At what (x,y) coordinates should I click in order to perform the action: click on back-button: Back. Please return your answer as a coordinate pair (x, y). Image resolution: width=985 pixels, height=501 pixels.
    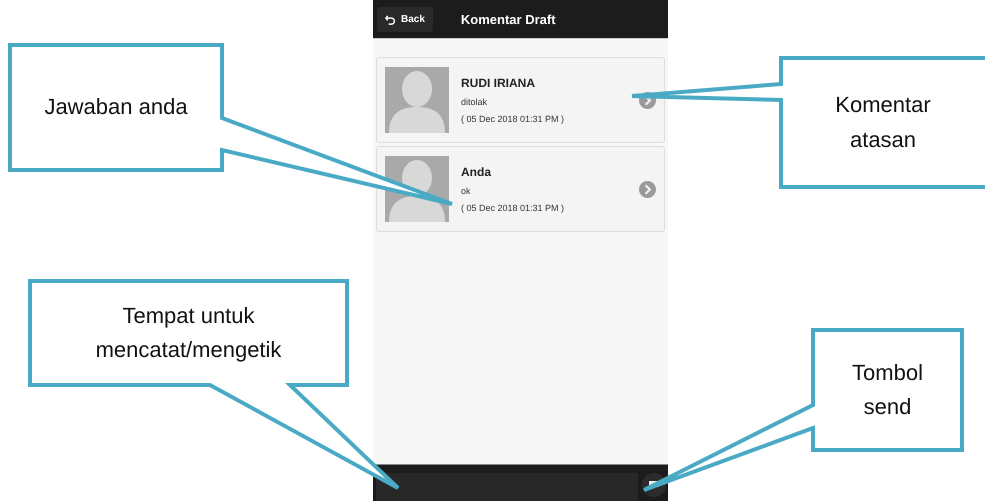
    Looking at the image, I should click on (405, 19).